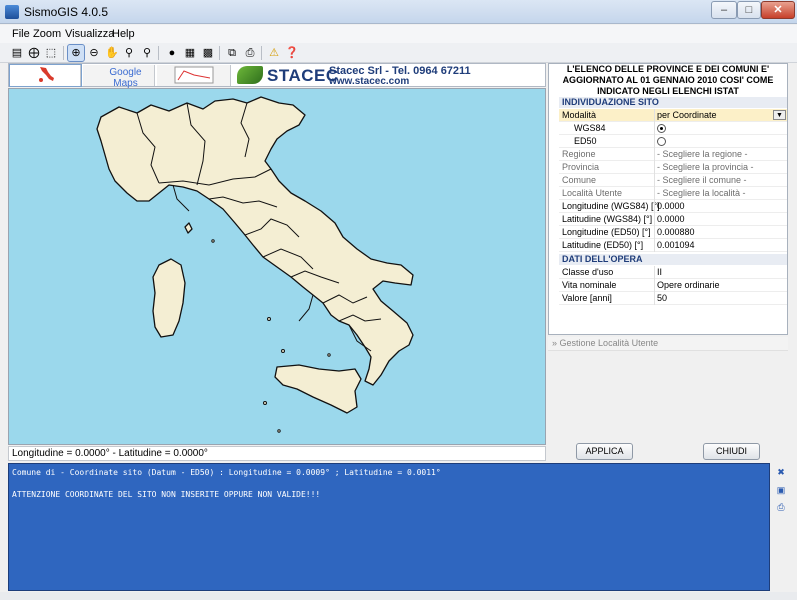 The image size is (797, 600). What do you see at coordinates (398, 34) in the screenshot?
I see `menu-bar: File Zoom Visualizza Help` at bounding box center [398, 34].